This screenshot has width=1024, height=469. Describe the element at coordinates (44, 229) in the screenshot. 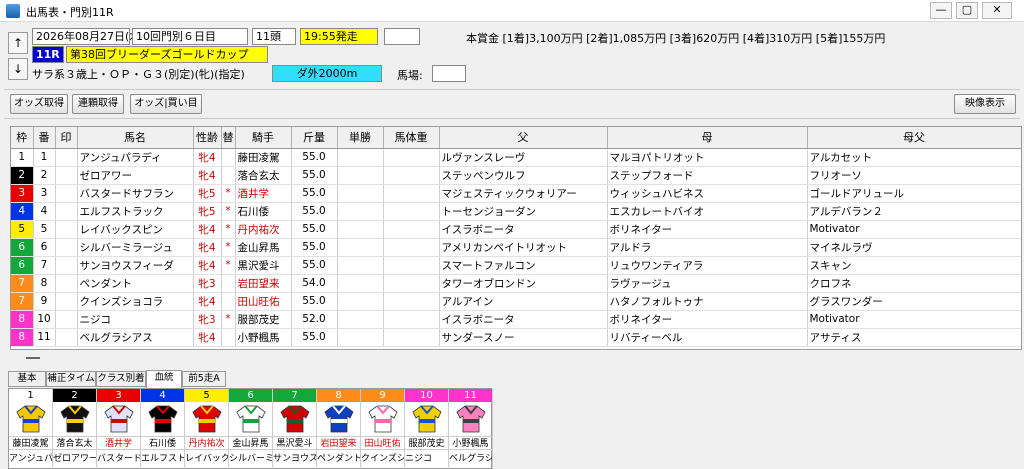

I see `number-cell: 5` at that location.